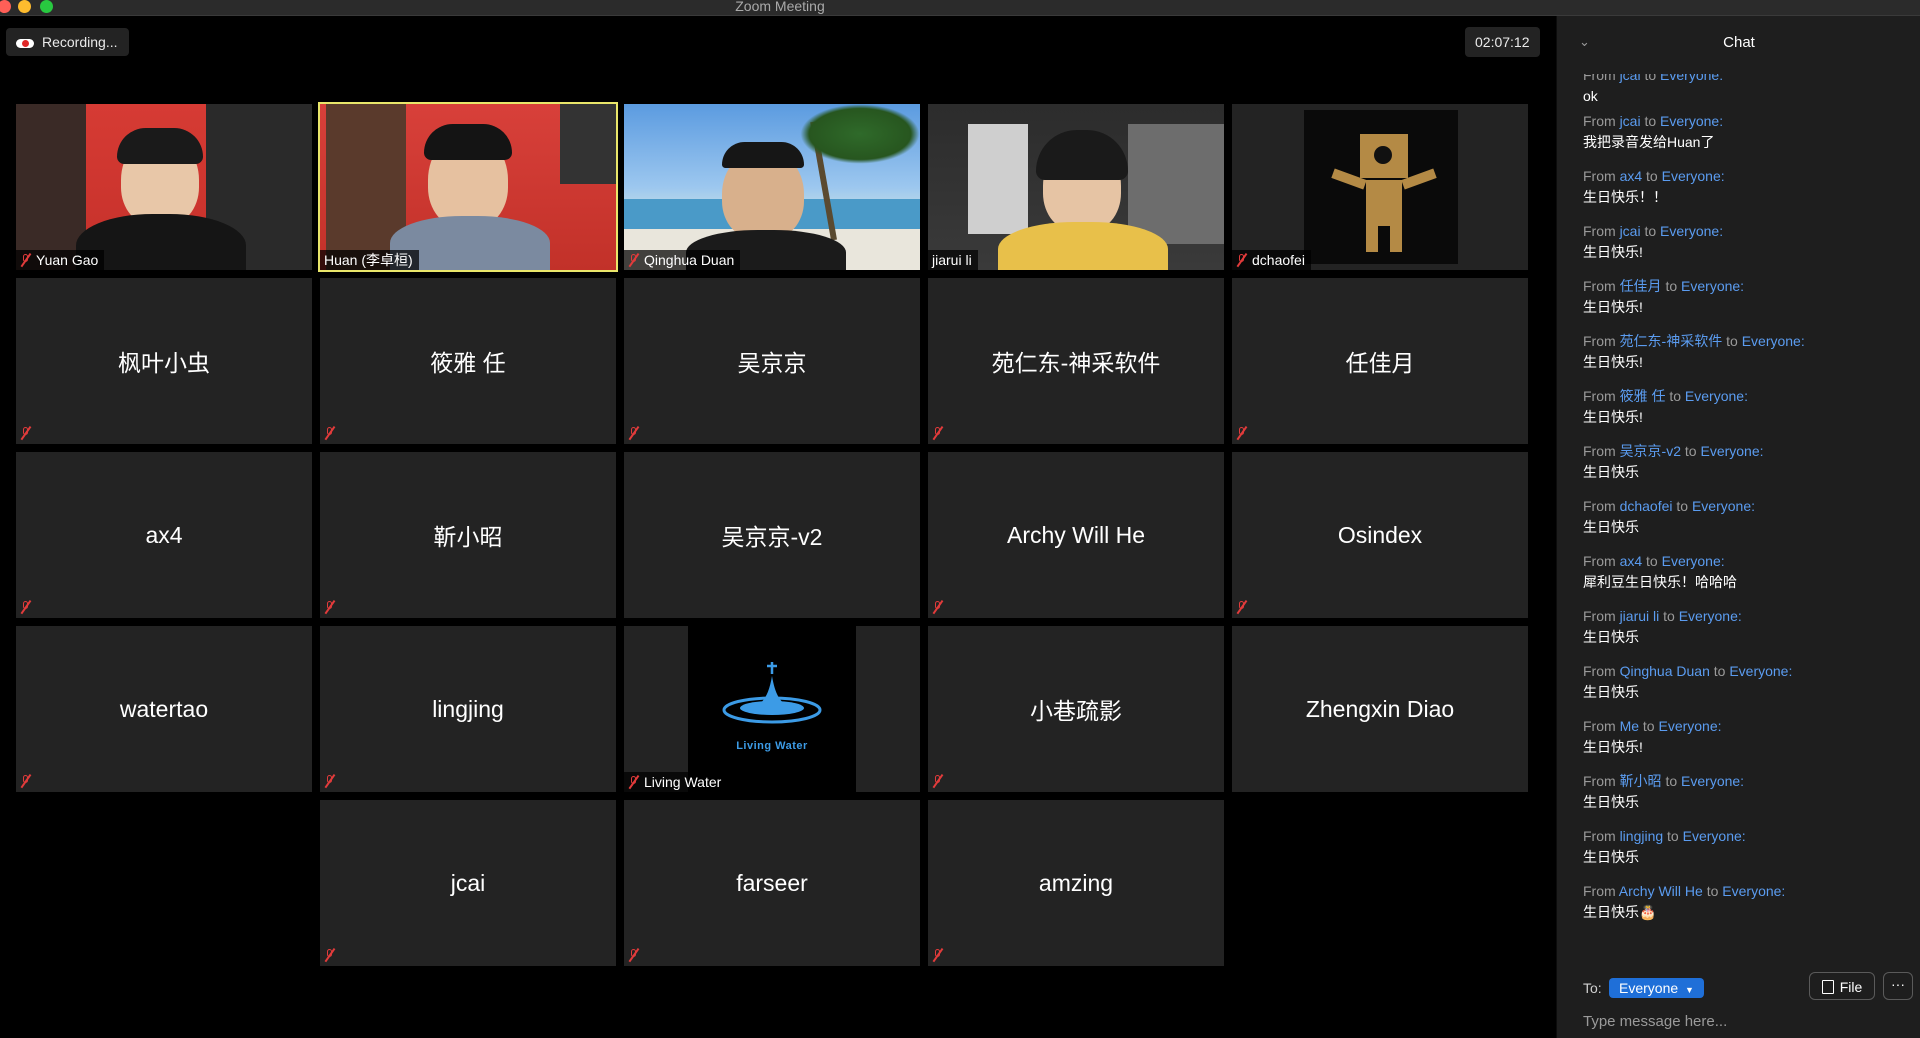 The width and height of the screenshot is (1920, 1038). I want to click on sender-name: 苑仁东-神采软件, so click(1671, 341).